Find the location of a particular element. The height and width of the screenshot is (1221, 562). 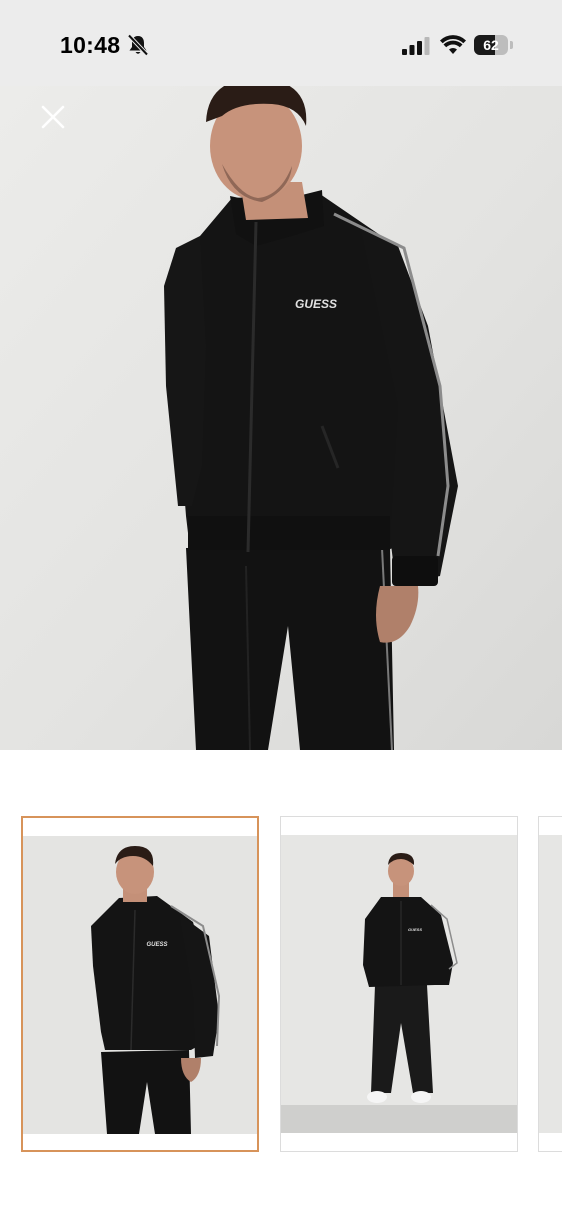

battery-icon: 62 is located at coordinates (494, 45).